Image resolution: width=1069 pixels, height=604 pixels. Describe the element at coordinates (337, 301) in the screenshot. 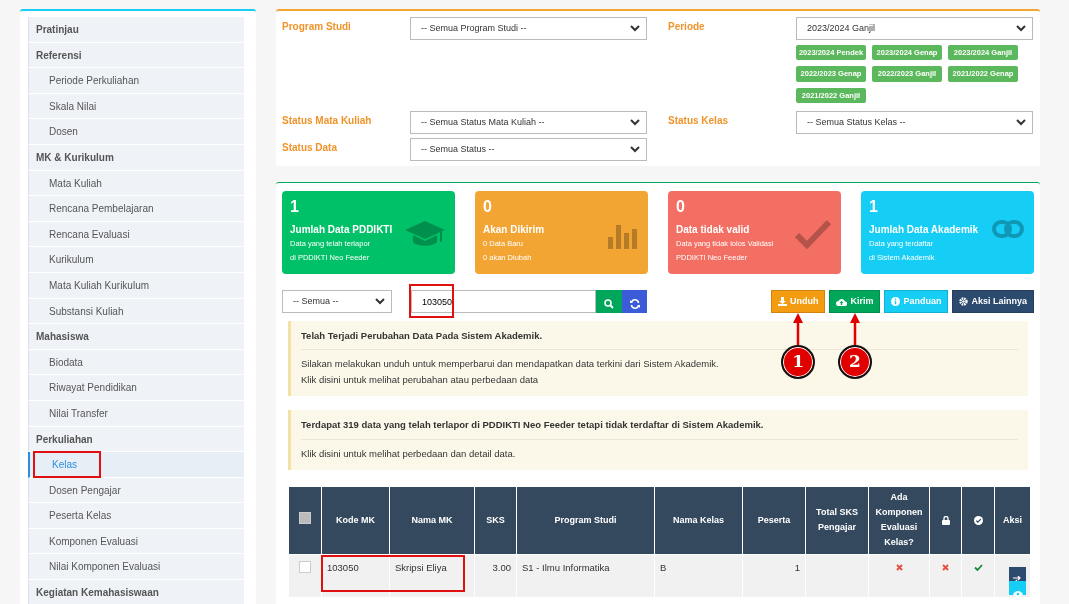

I see `filter-select: -- Semua --` at that location.